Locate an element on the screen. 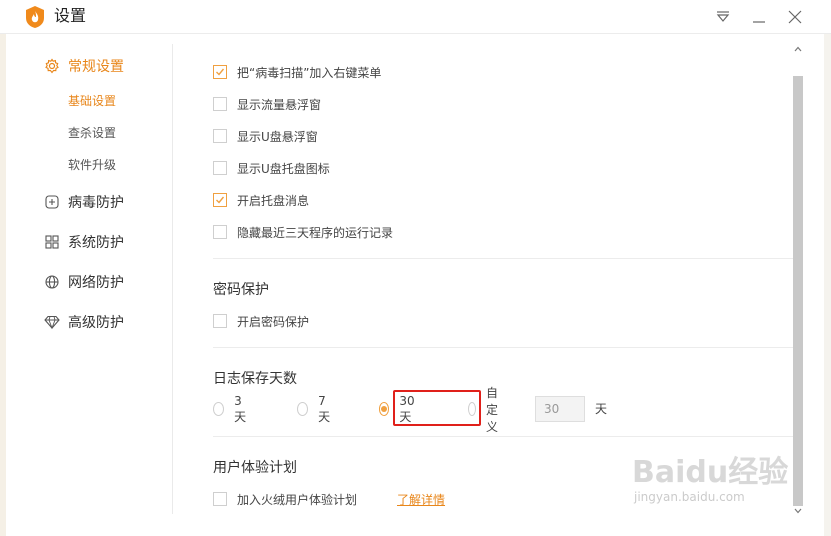  learn-more-link: 了解详情 is located at coordinates (421, 499).